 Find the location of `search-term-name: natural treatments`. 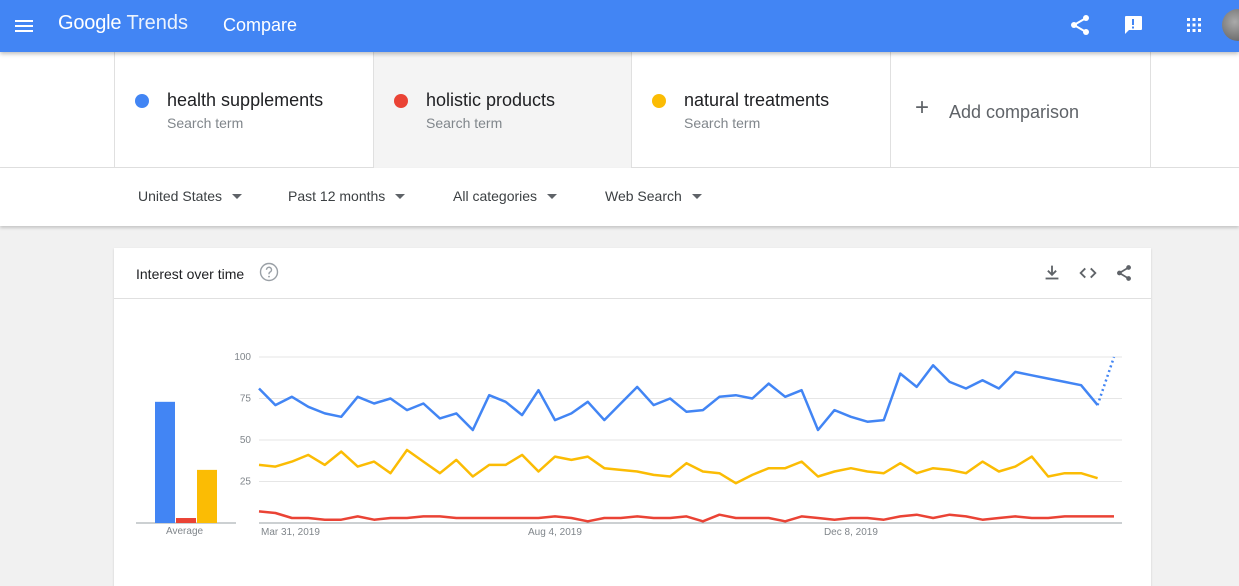

search-term-name: natural treatments is located at coordinates (756, 100).